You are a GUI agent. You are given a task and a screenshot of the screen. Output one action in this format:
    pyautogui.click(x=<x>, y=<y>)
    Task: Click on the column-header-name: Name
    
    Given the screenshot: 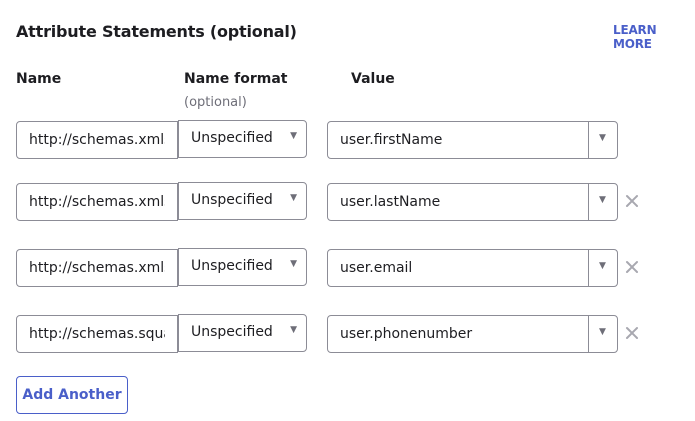 What is the action you would take?
    pyautogui.click(x=39, y=79)
    